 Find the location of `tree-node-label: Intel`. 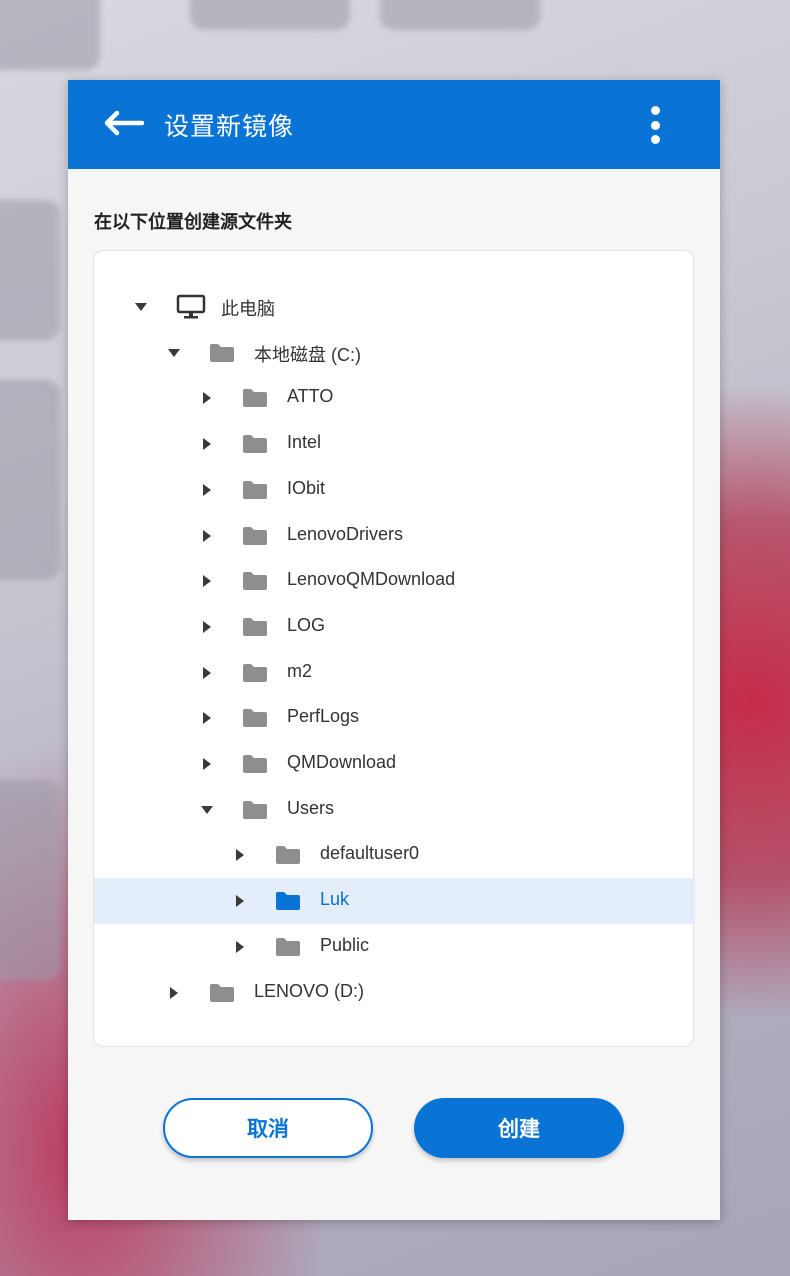

tree-node-label: Intel is located at coordinates (304, 442).